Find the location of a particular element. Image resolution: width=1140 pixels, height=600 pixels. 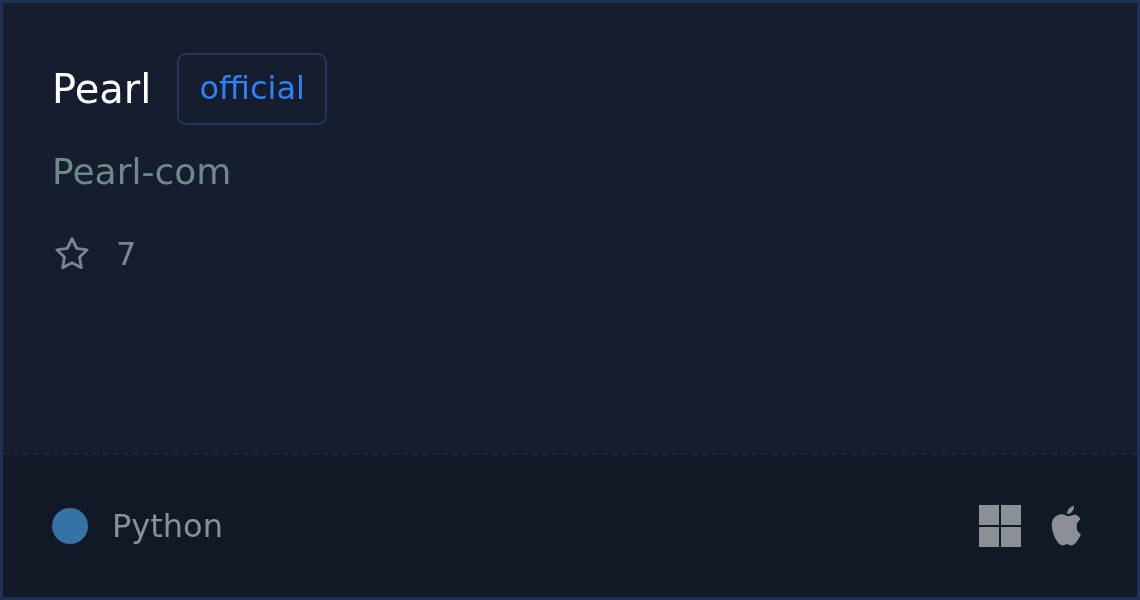

owner-name: Pearl-com is located at coordinates (142, 171).